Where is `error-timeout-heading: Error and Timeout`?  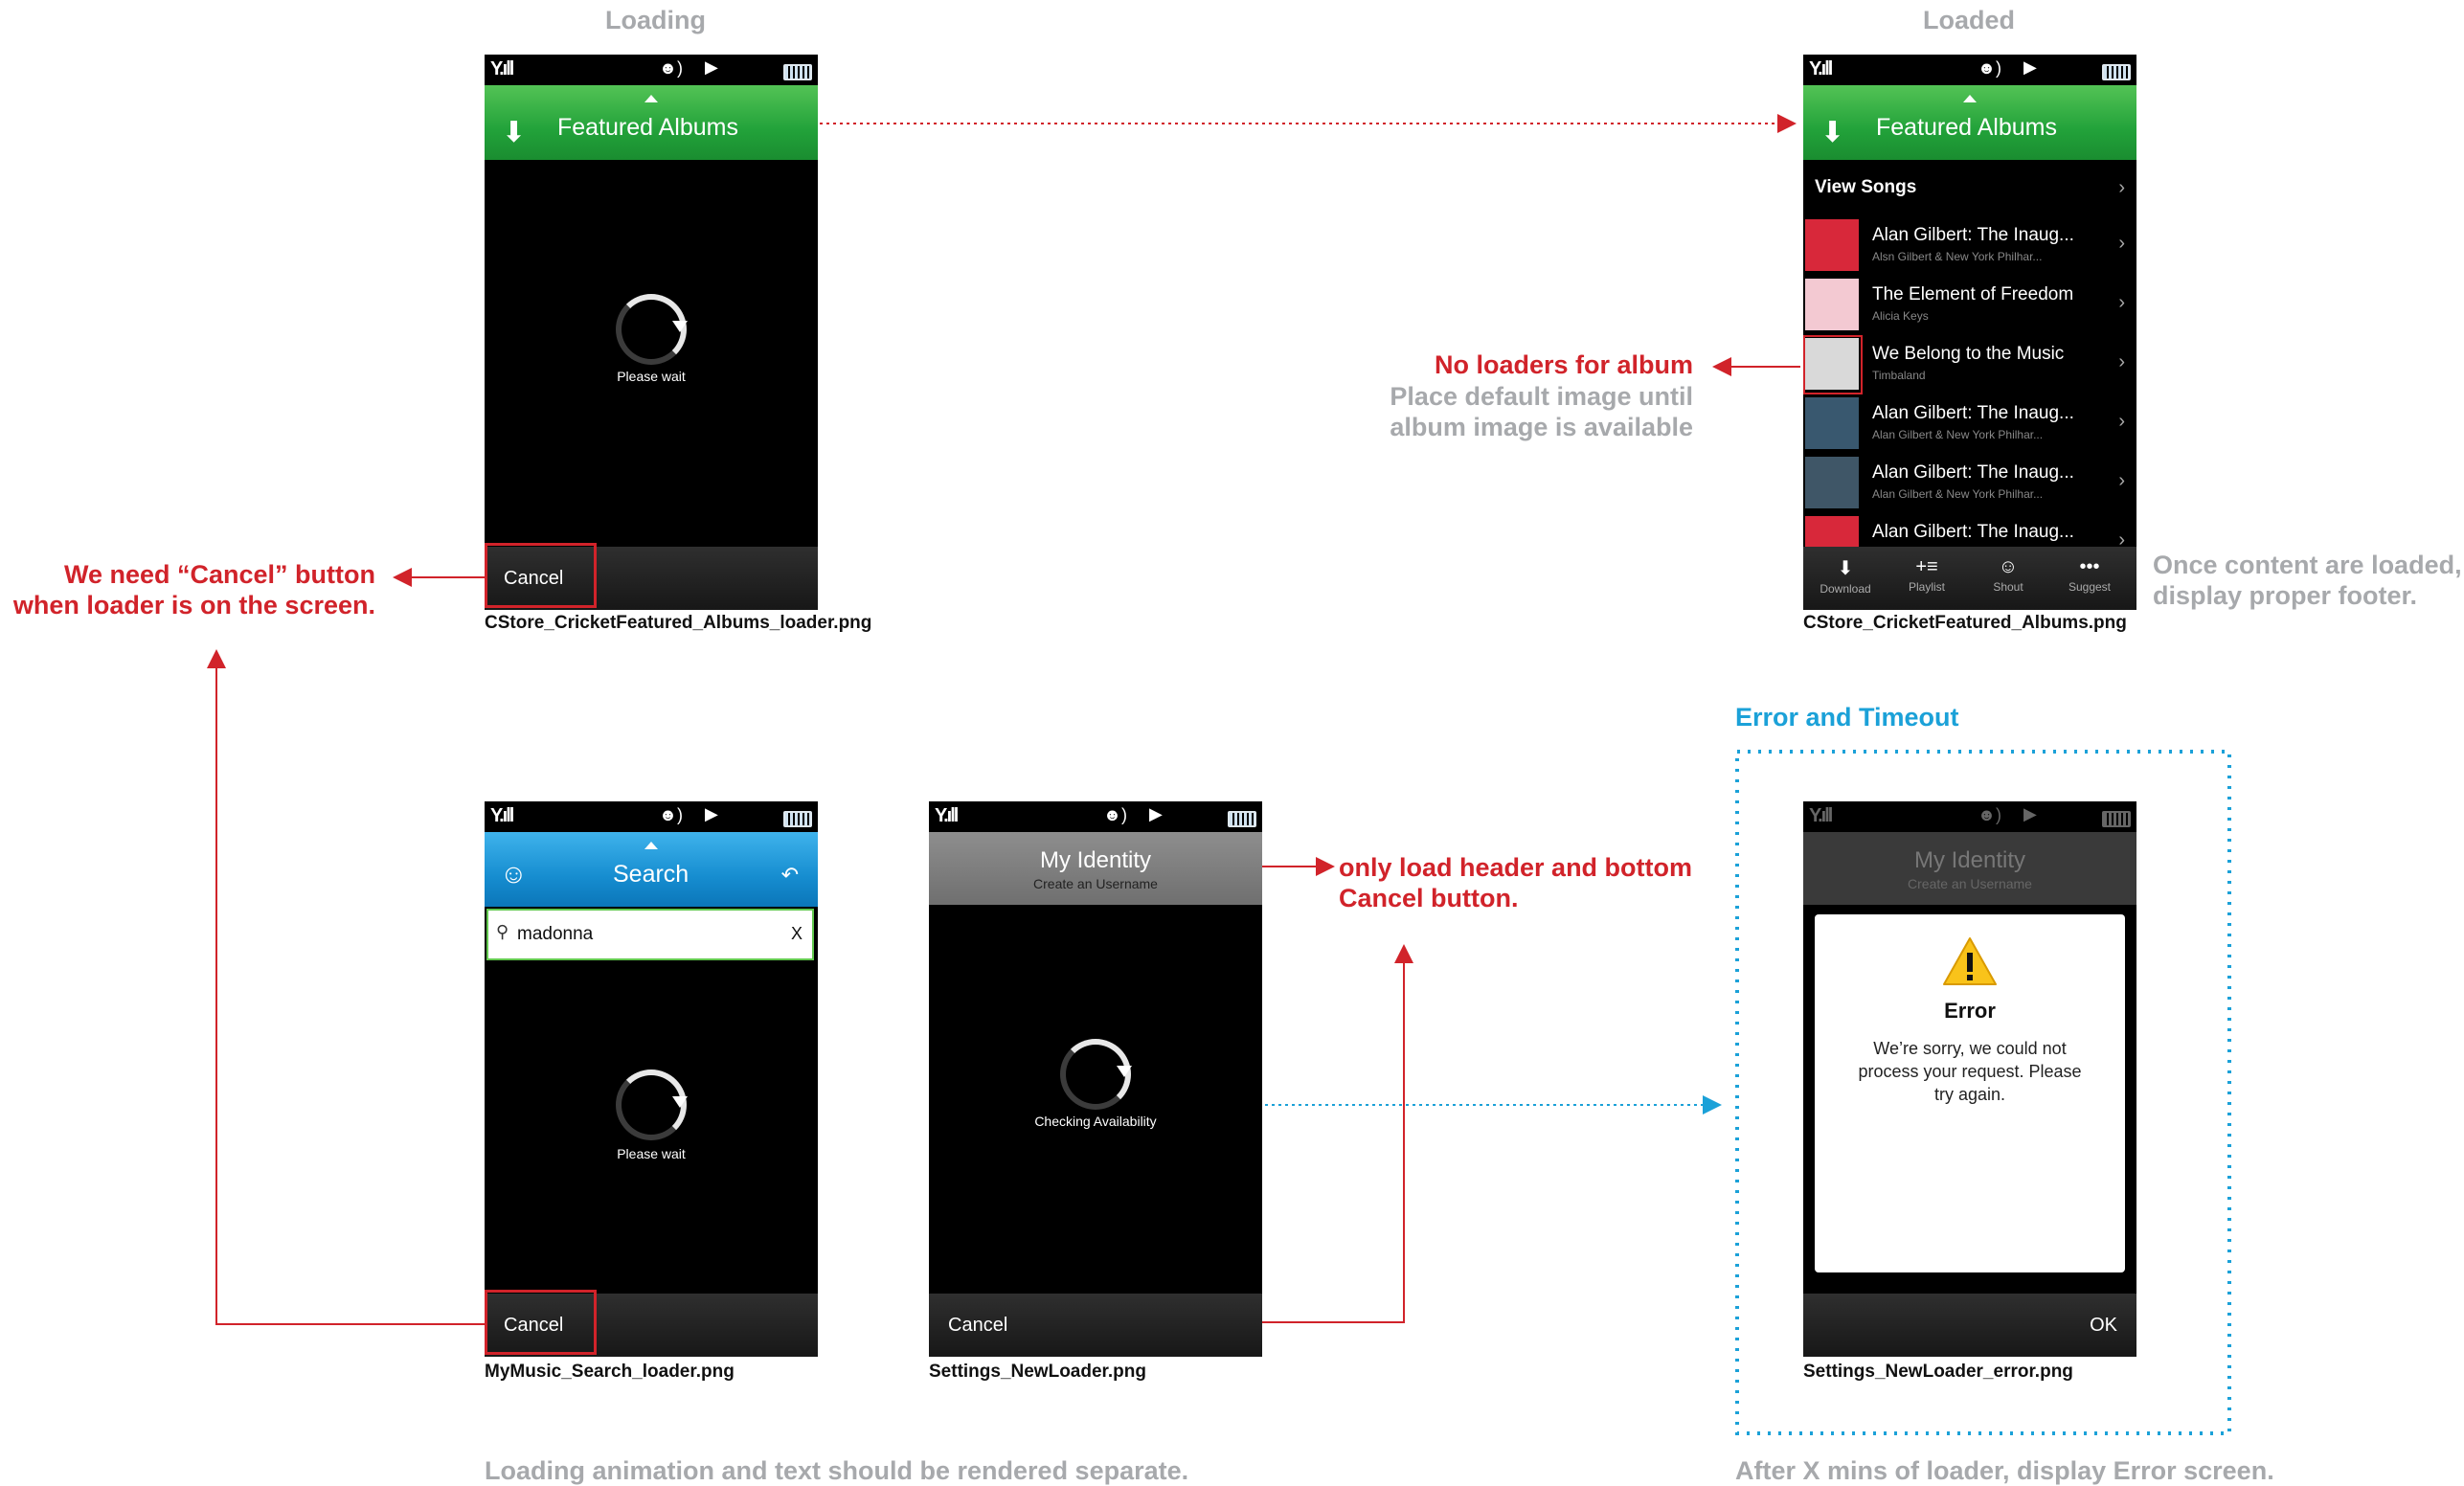
error-timeout-heading: Error and Timeout is located at coordinates (1847, 717).